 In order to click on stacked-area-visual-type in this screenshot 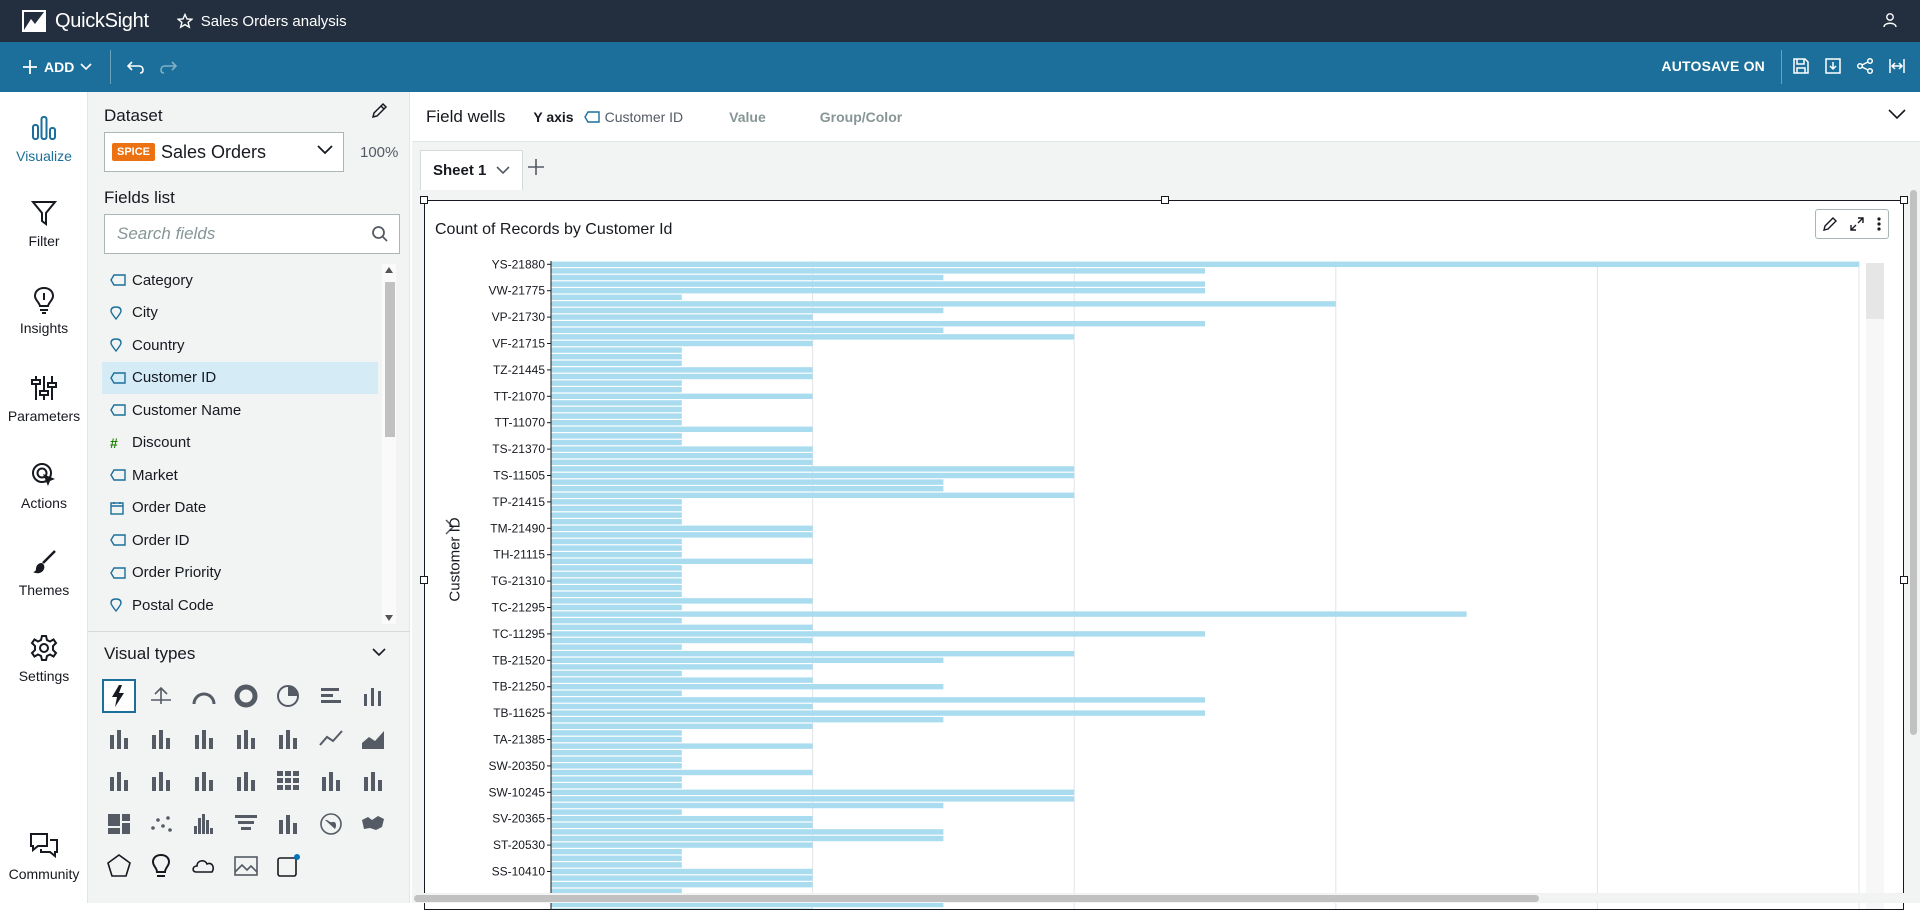, I will do `click(119, 781)`.